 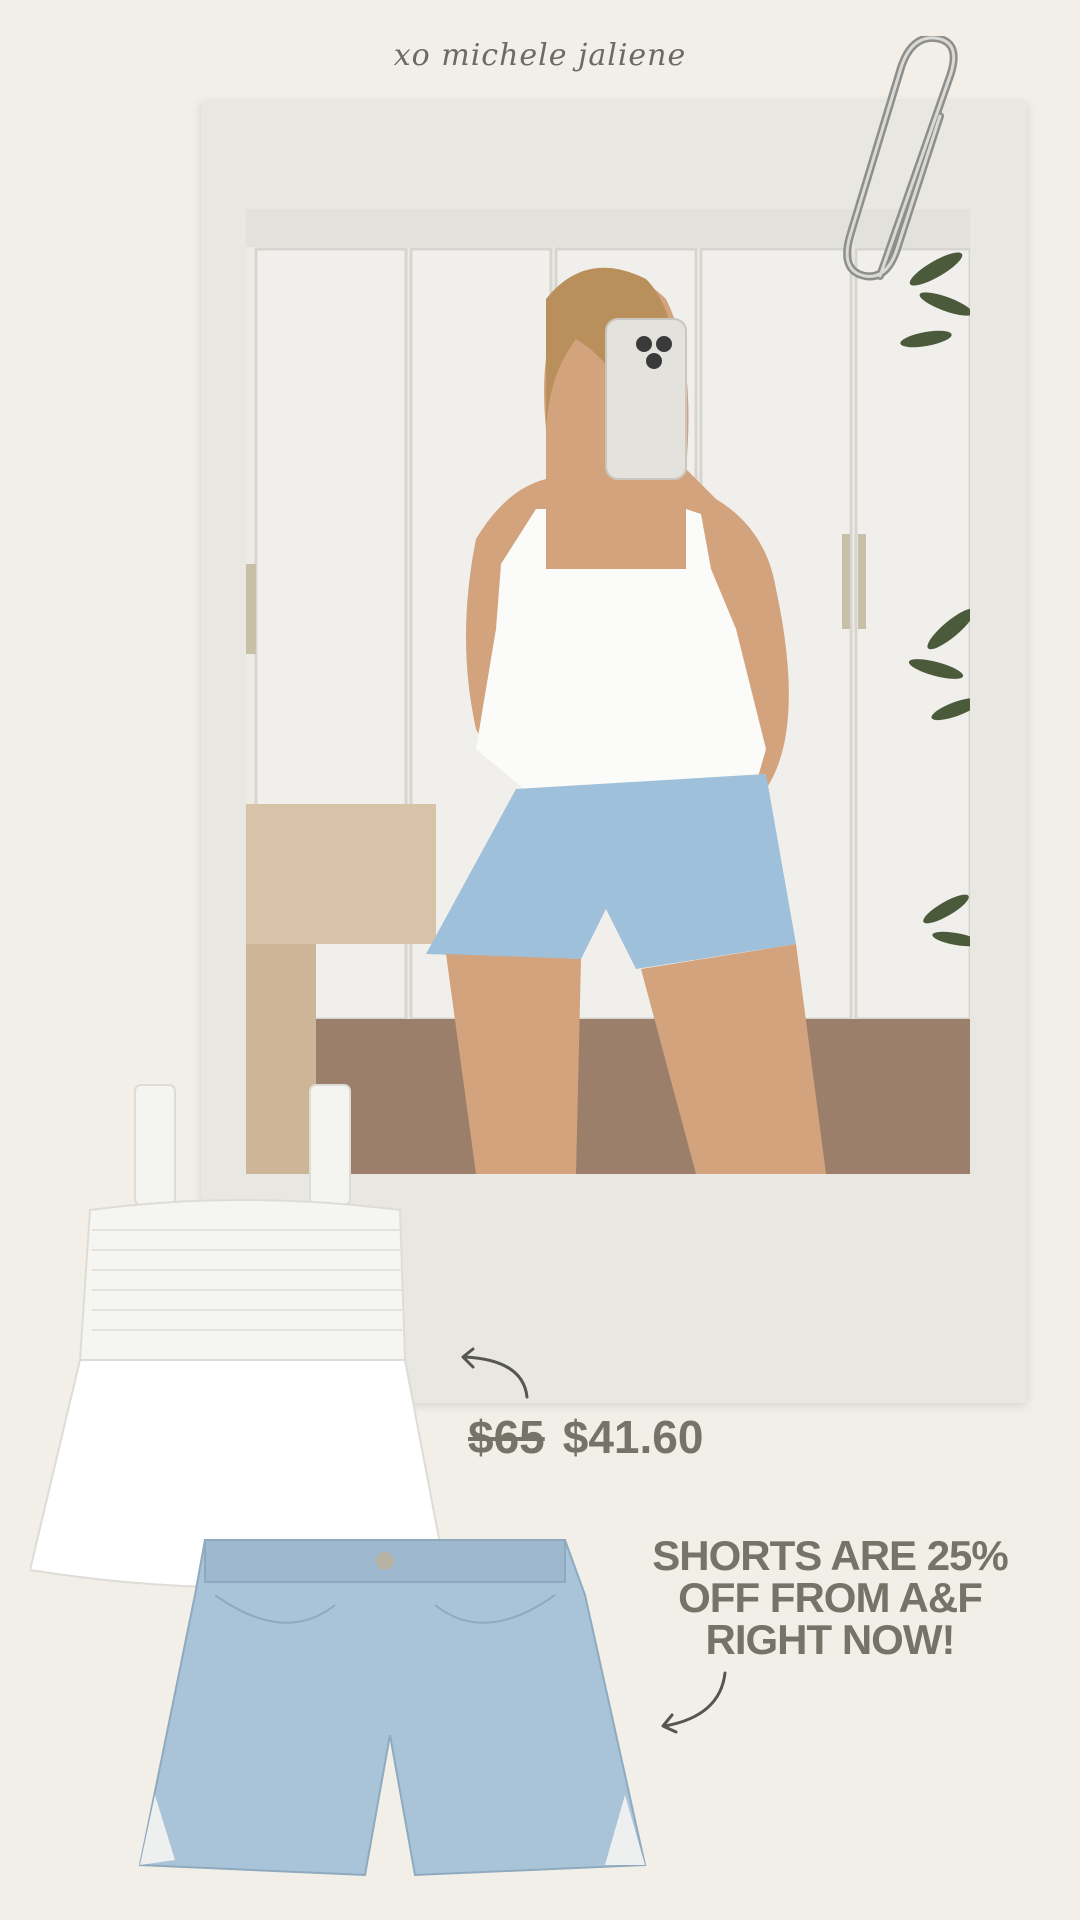 I want to click on promo-line-3: RIGHT NOW!, so click(x=830, y=1639).